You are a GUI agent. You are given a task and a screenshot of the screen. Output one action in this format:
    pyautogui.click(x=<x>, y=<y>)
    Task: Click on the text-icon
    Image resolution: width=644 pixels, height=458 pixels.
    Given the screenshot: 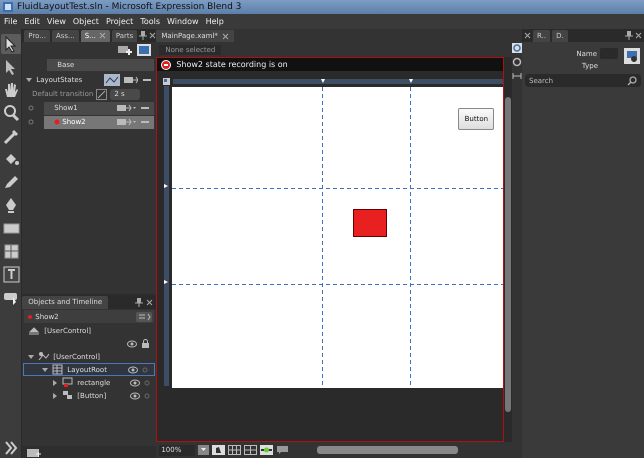 What is the action you would take?
    pyautogui.click(x=10, y=274)
    